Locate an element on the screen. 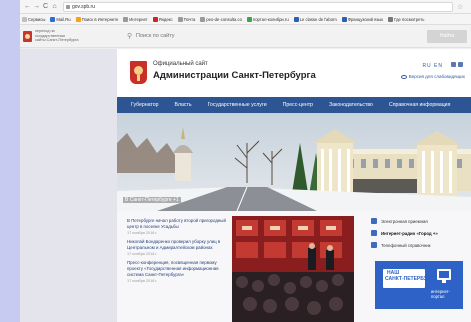 The width and height of the screenshot is (471, 322). banner-line-2: САНКТ-ПЕТЕРБУРГ is located at coordinates (409, 279).